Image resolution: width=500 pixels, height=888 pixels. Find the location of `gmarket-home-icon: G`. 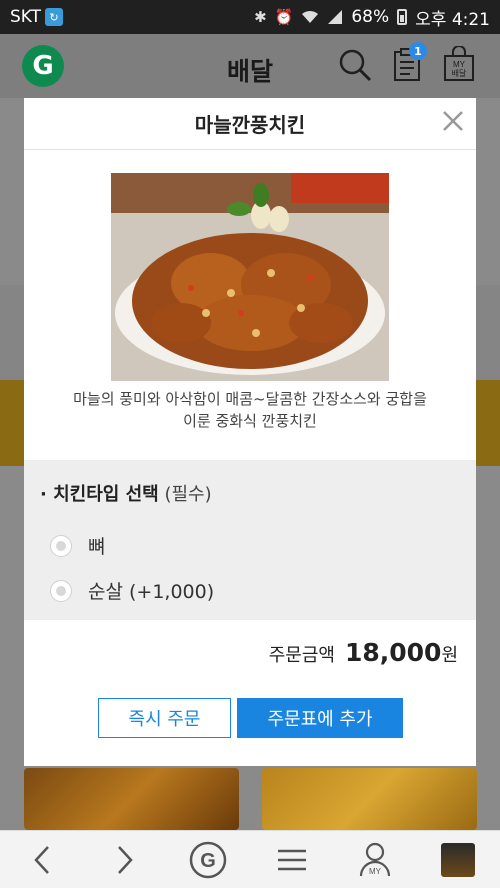

gmarket-home-icon: G is located at coordinates (208, 859).